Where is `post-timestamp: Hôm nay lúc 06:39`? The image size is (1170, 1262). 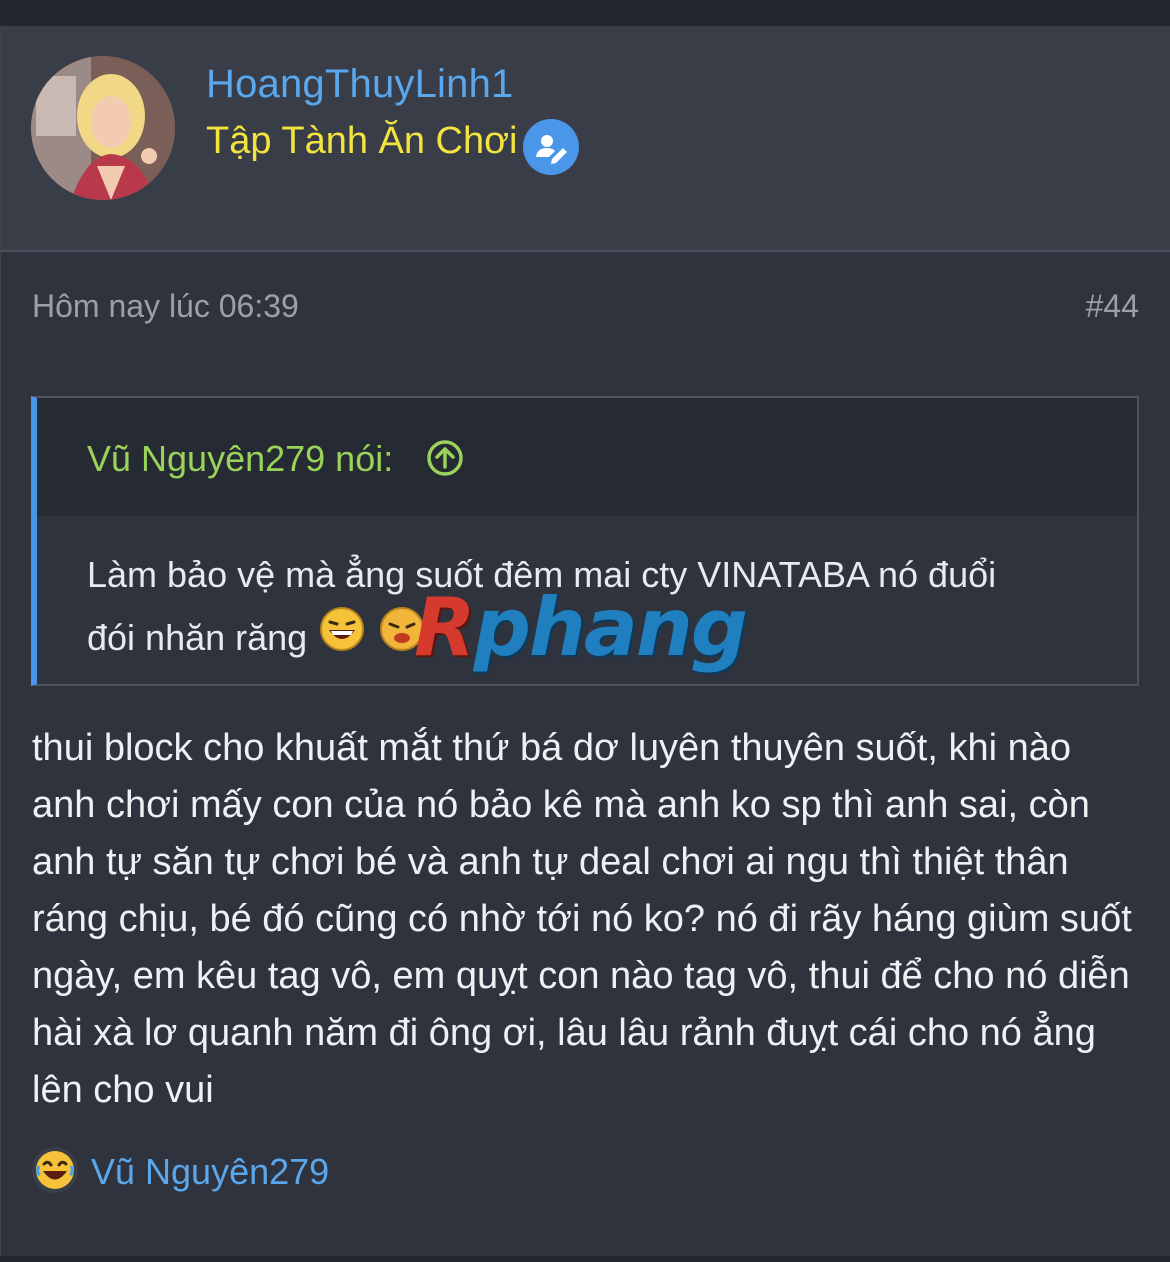 post-timestamp: Hôm nay lúc 06:39 is located at coordinates (165, 306).